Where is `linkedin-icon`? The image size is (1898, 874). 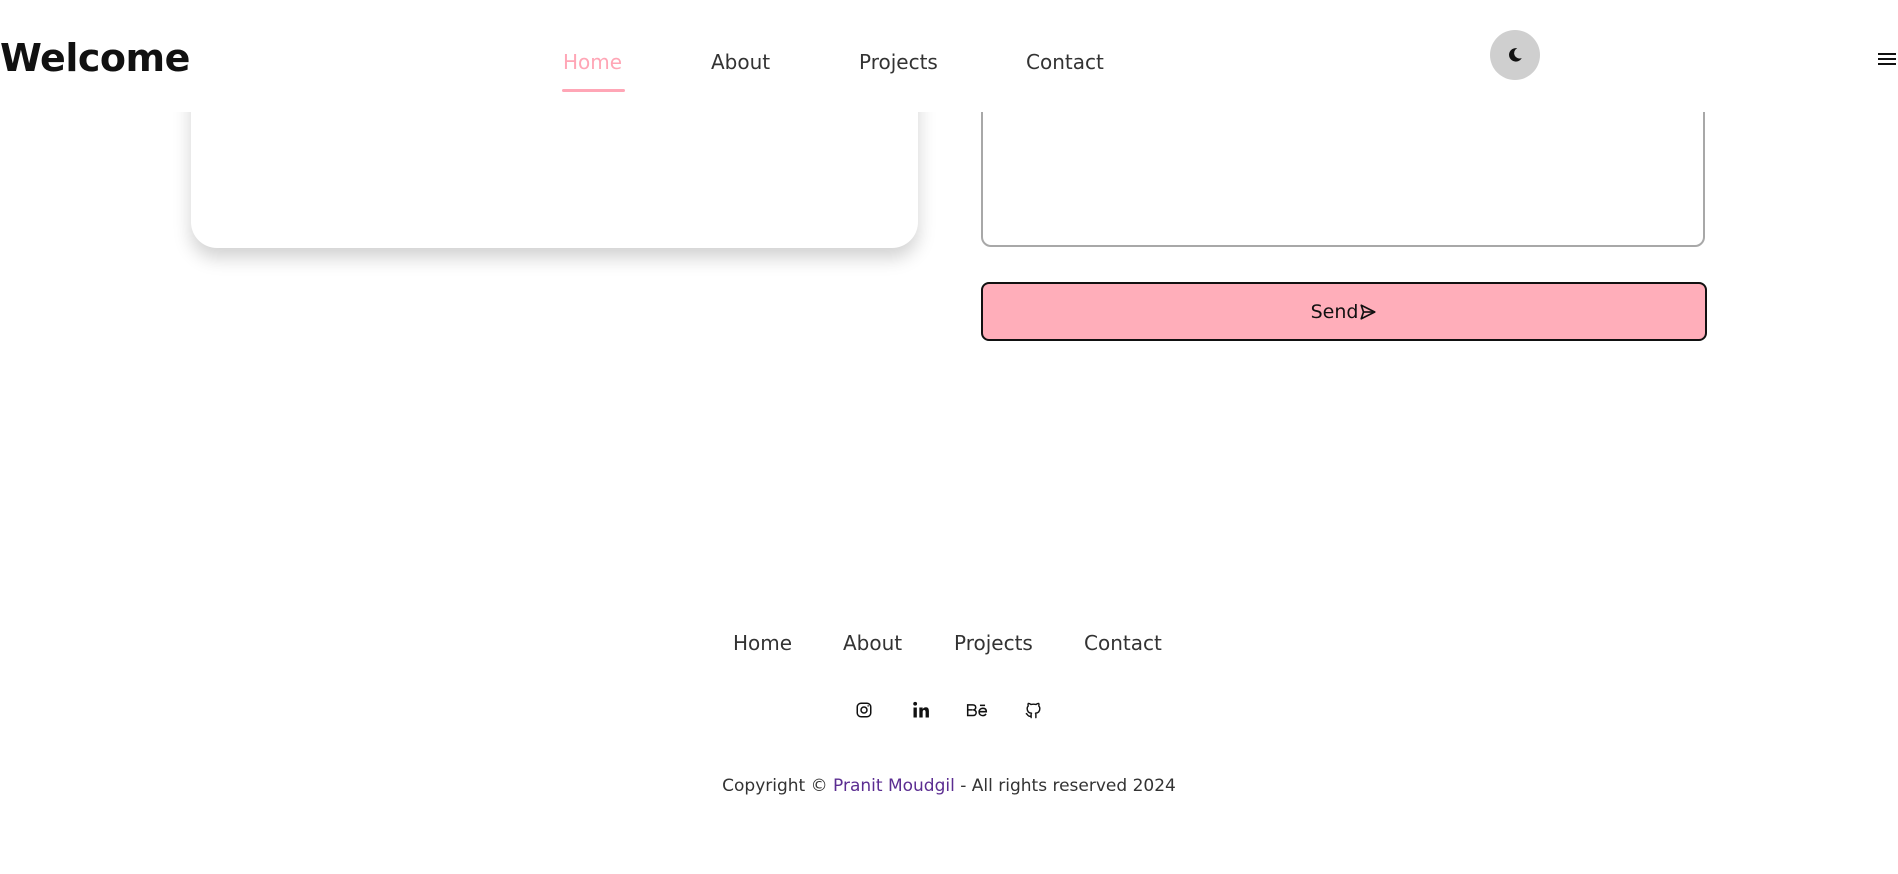
linkedin-icon is located at coordinates (921, 709).